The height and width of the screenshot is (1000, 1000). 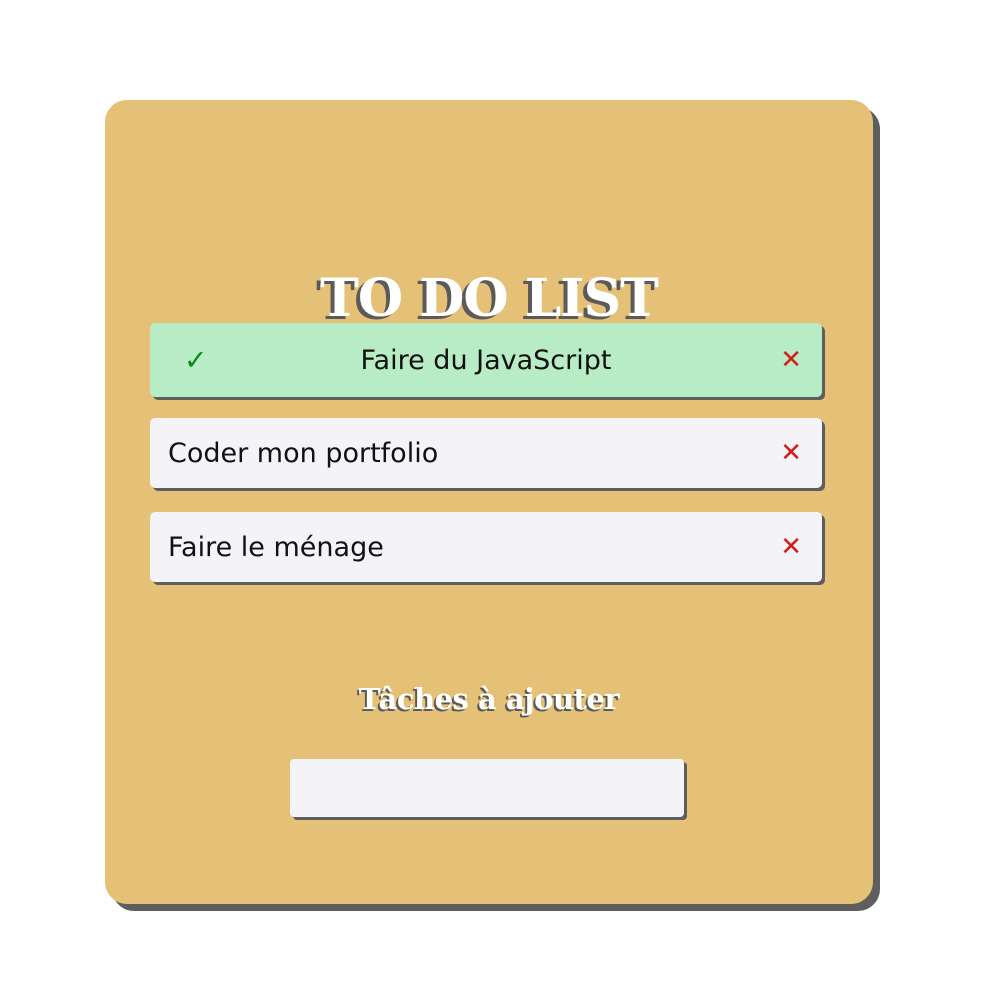 I want to click on task-label: Faire le ménage, so click(x=276, y=547).